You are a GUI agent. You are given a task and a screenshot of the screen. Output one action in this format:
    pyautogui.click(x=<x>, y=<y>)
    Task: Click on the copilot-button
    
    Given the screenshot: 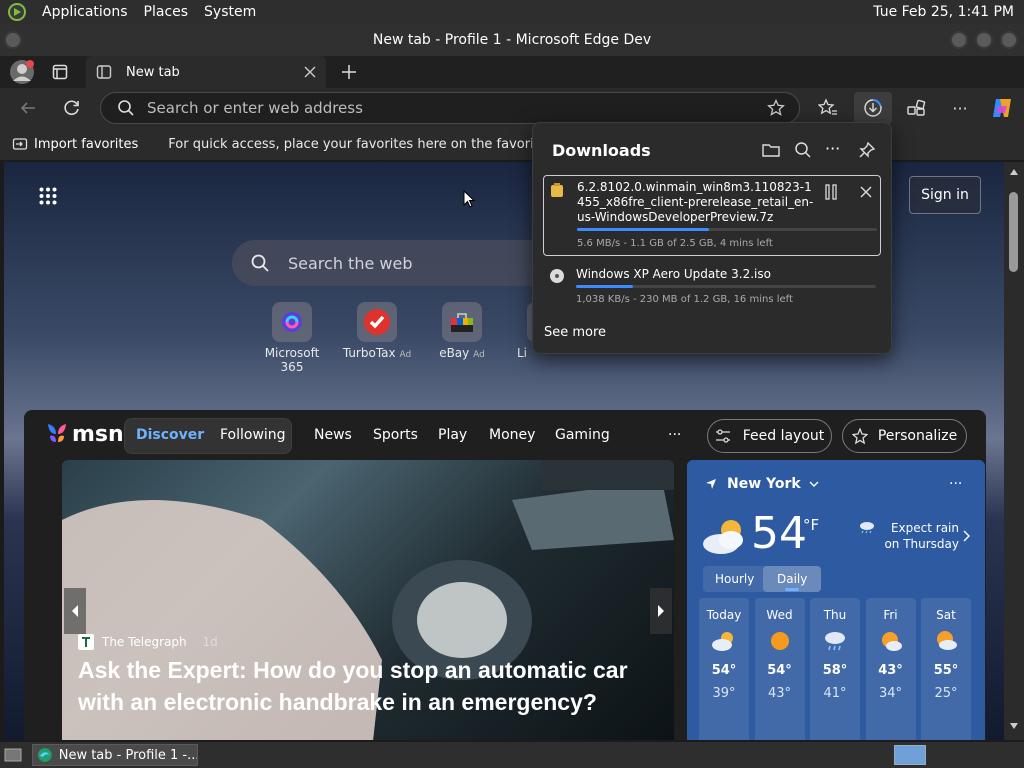 What is the action you would take?
    pyautogui.click(x=1002, y=108)
    